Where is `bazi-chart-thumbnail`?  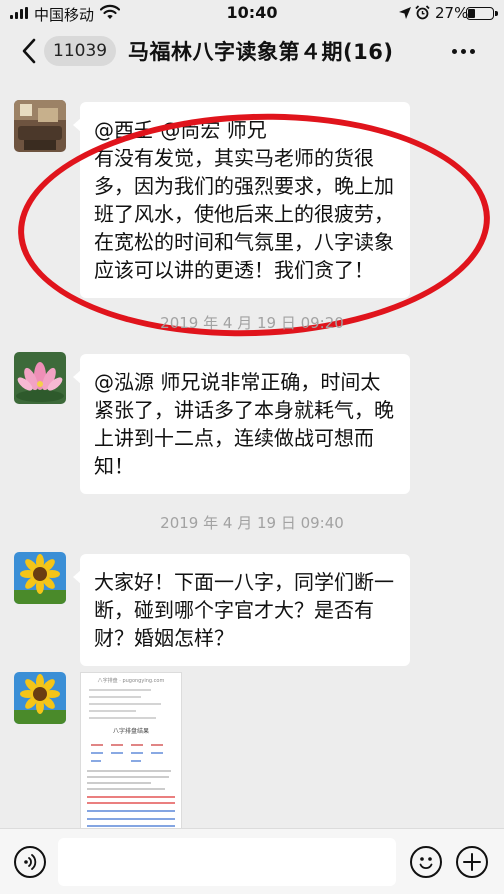 bazi-chart-thumbnail is located at coordinates (125, 704).